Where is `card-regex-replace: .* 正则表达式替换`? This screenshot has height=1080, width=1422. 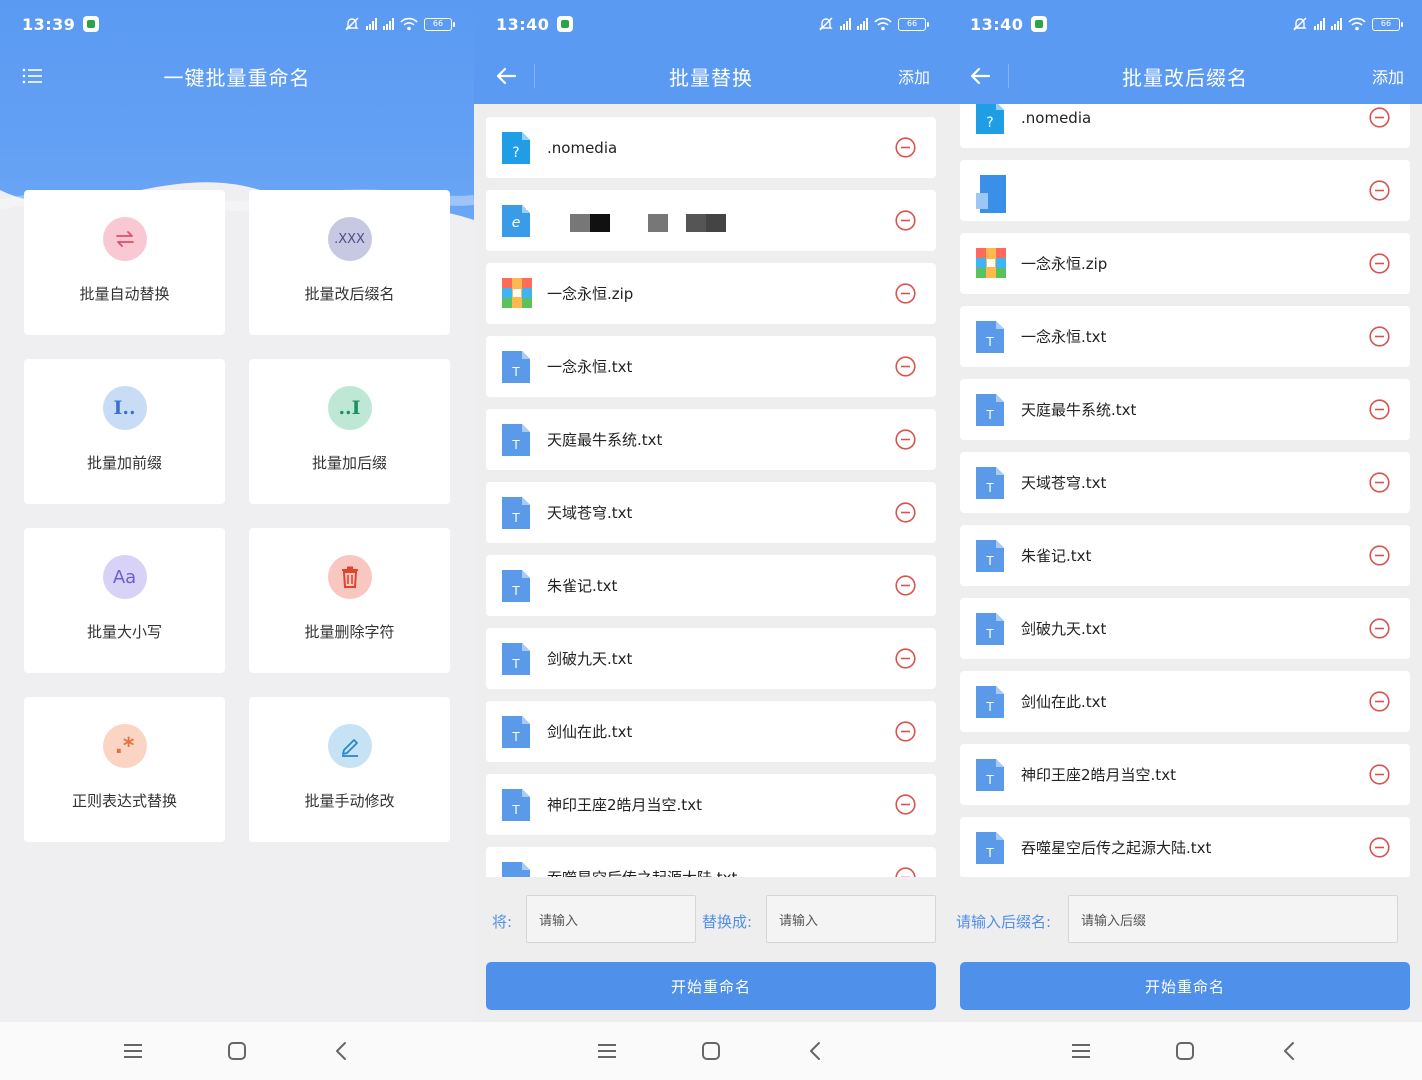 card-regex-replace: .* 正则表达式替换 is located at coordinates (124, 769).